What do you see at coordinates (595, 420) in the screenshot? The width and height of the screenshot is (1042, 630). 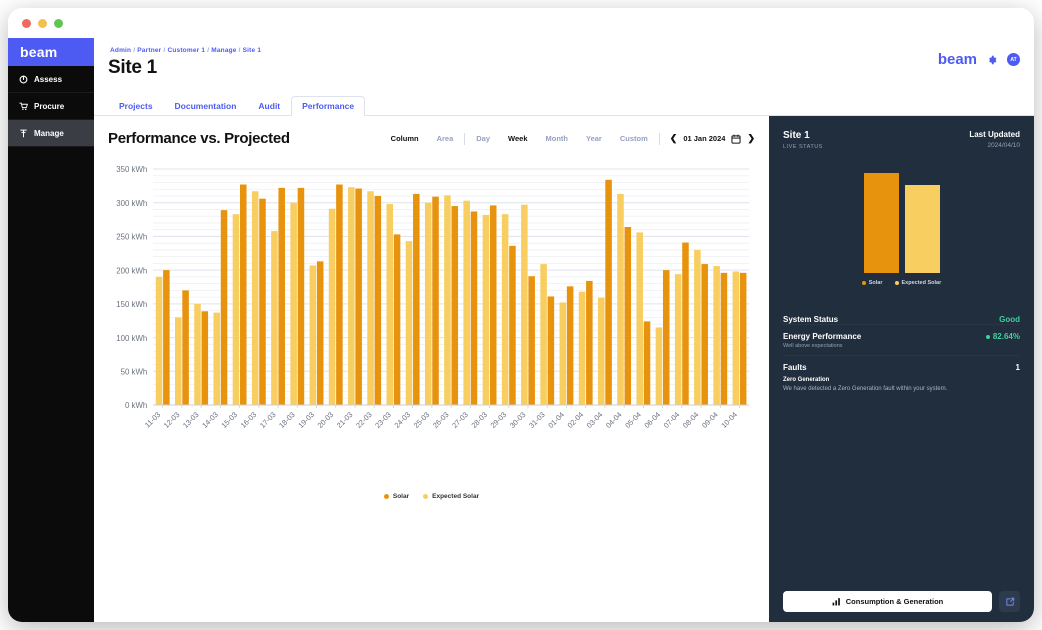 I see `svg-text: 03-04` at bounding box center [595, 420].